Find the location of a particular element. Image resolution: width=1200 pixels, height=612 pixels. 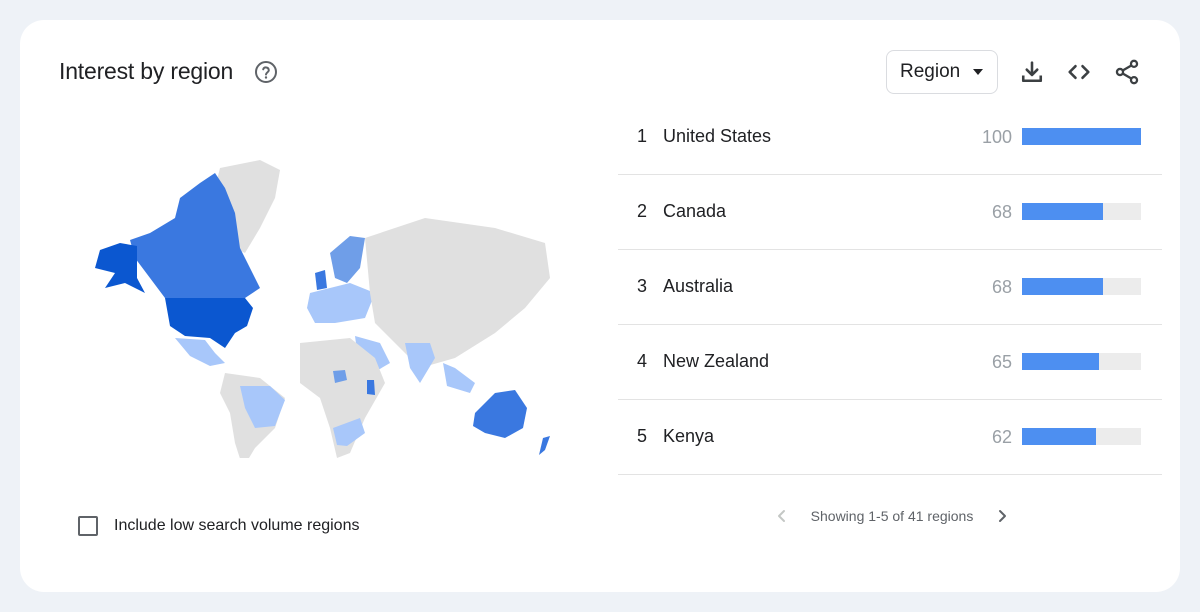

share-icon is located at coordinates (1127, 72).